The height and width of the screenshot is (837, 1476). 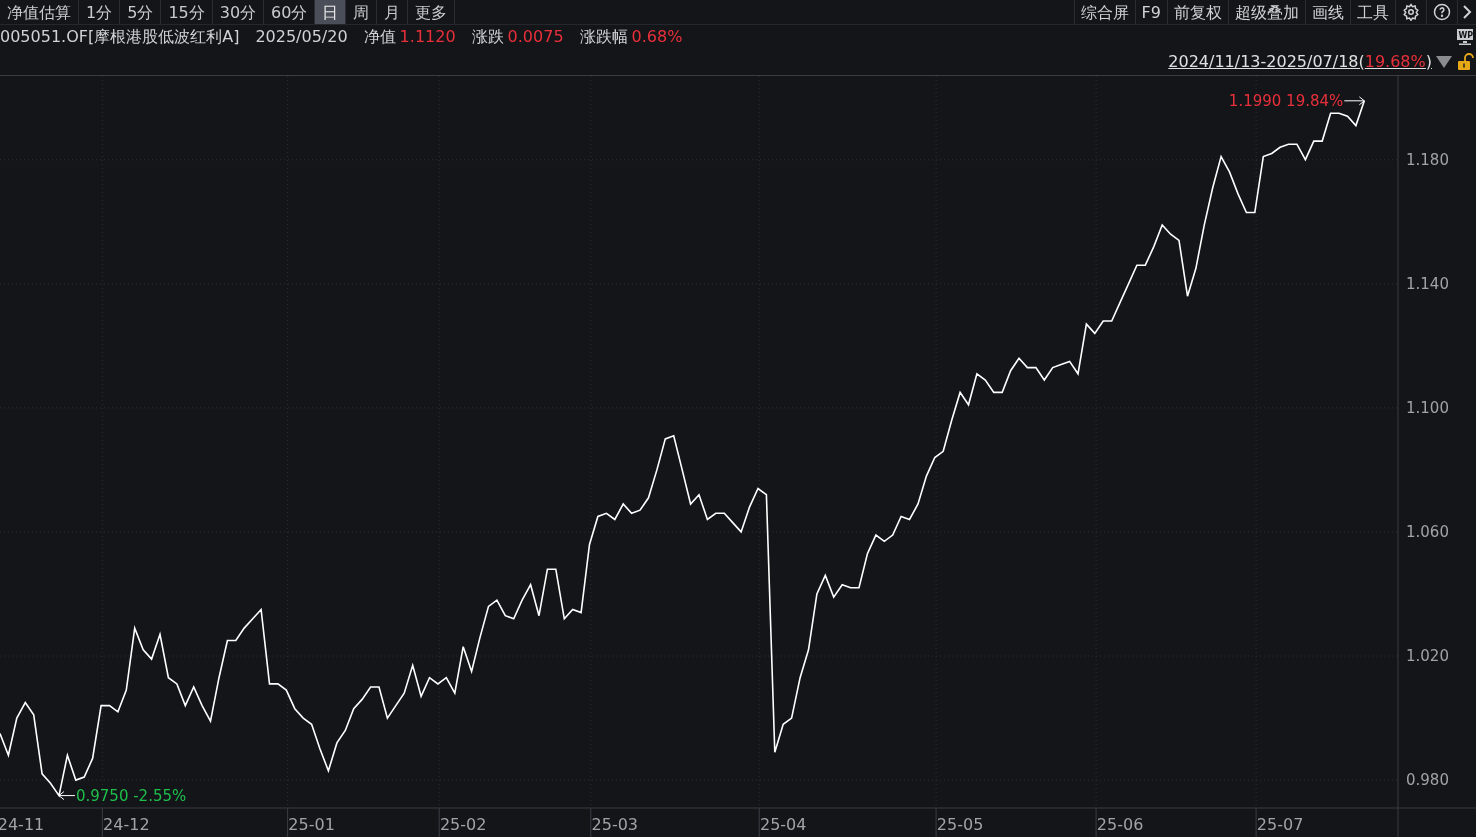 What do you see at coordinates (1465, 61) in the screenshot?
I see `lock-icon` at bounding box center [1465, 61].